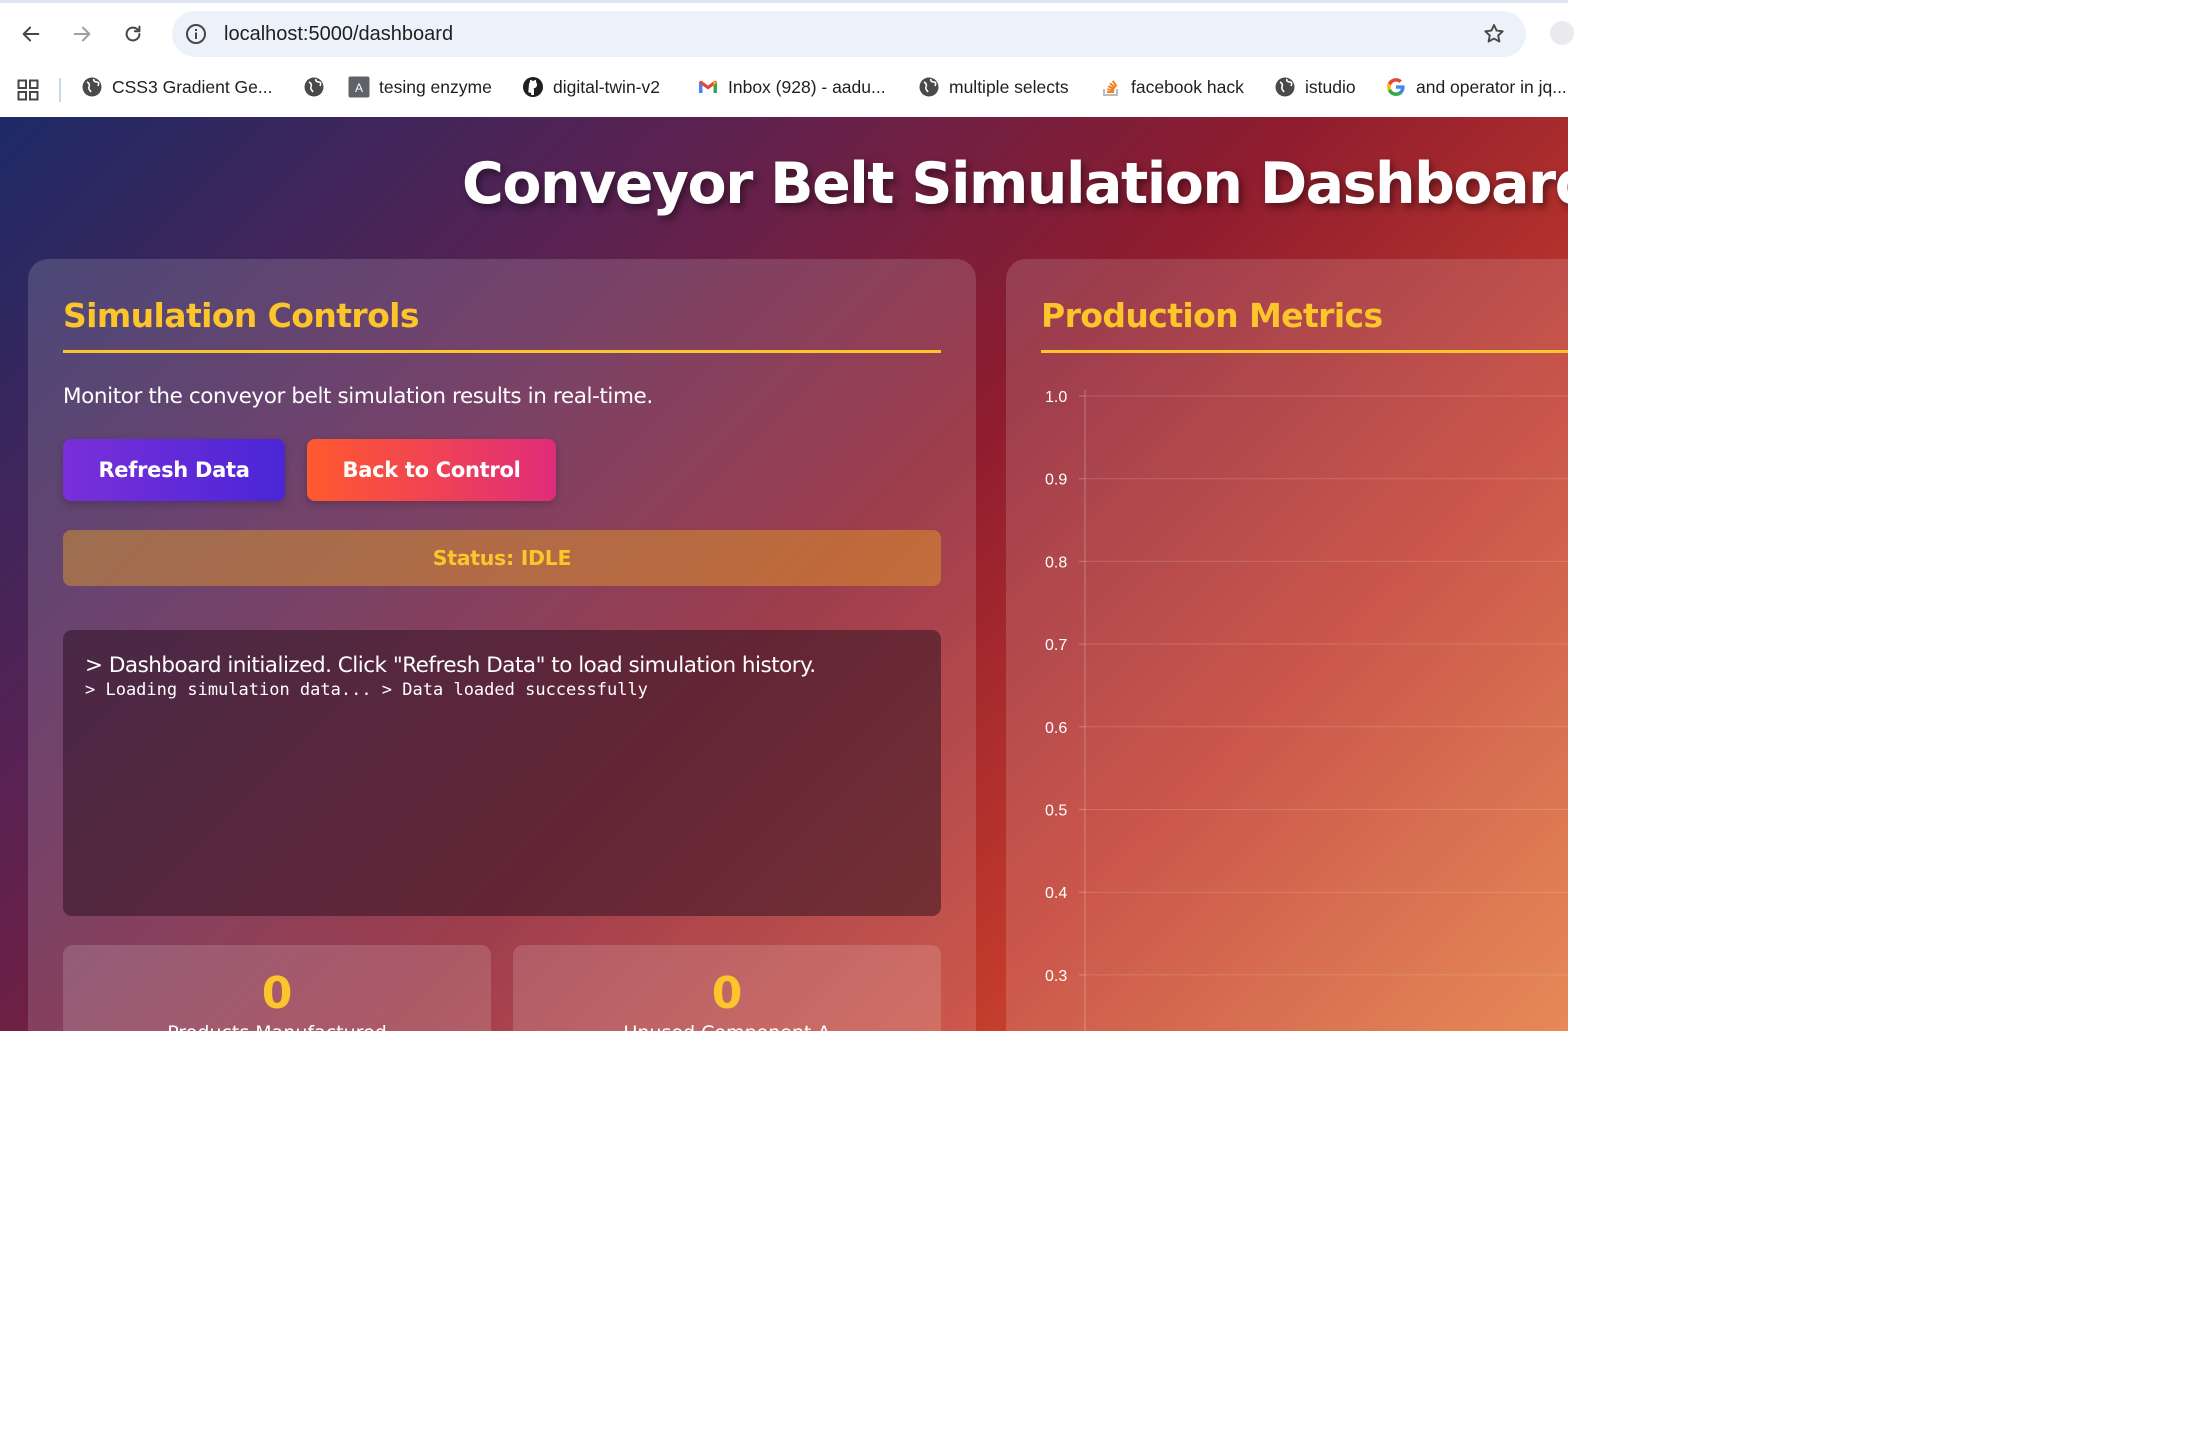 Image resolution: width=2186 pixels, height=1438 pixels. I want to click on letter-a-icon: A, so click(359, 87).